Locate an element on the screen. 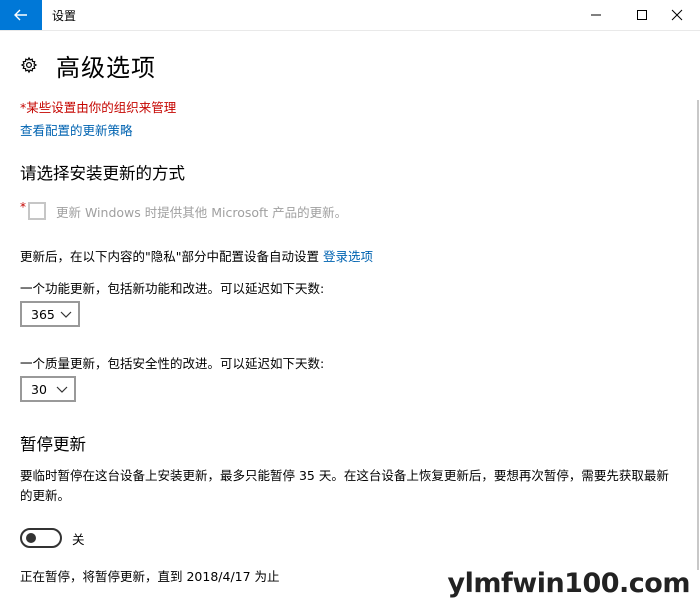  signin-options-link: 登录选项 is located at coordinates (348, 256).